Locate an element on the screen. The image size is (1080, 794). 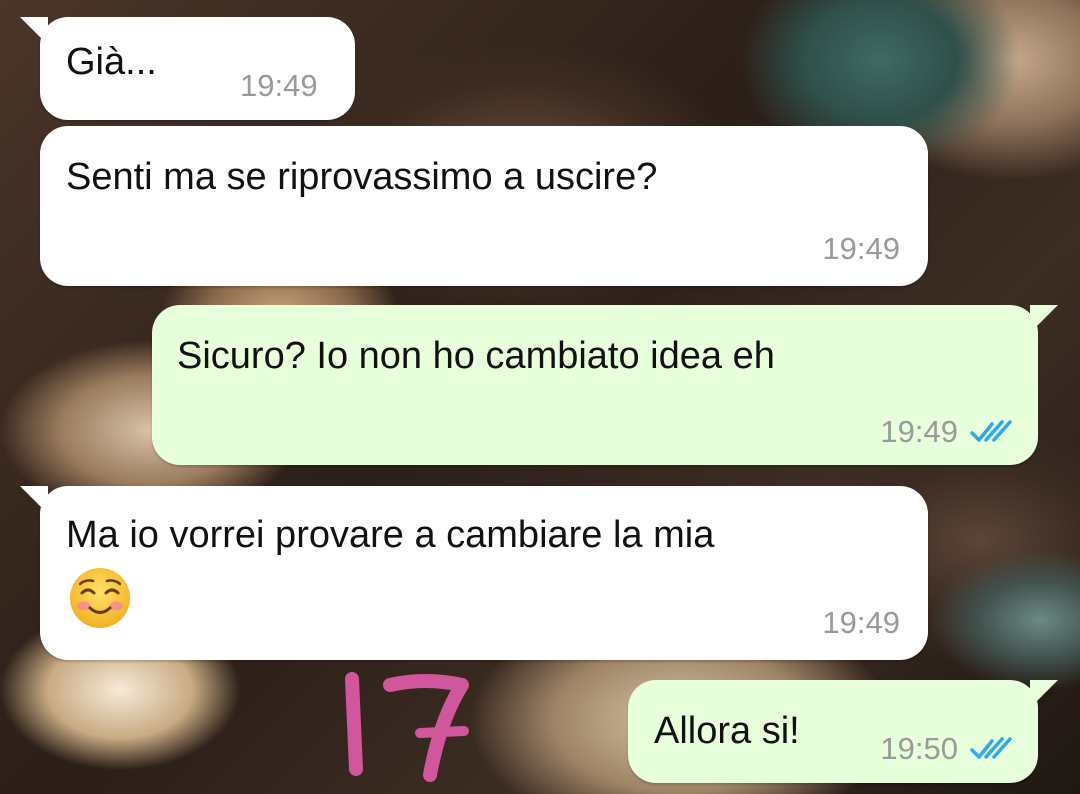
message-text: Allora si! is located at coordinates (727, 731).